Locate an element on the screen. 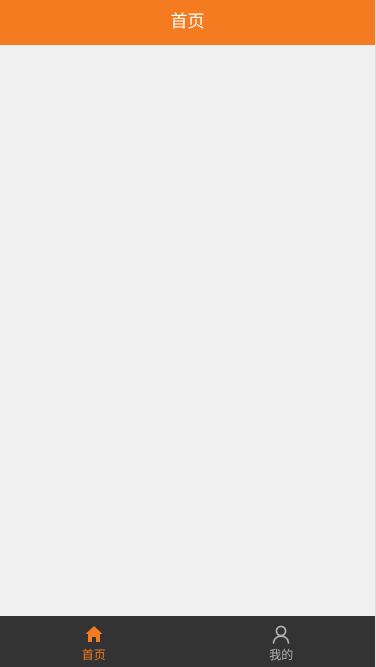 Image resolution: width=376 pixels, height=667 pixels. user-icon is located at coordinates (281, 634).